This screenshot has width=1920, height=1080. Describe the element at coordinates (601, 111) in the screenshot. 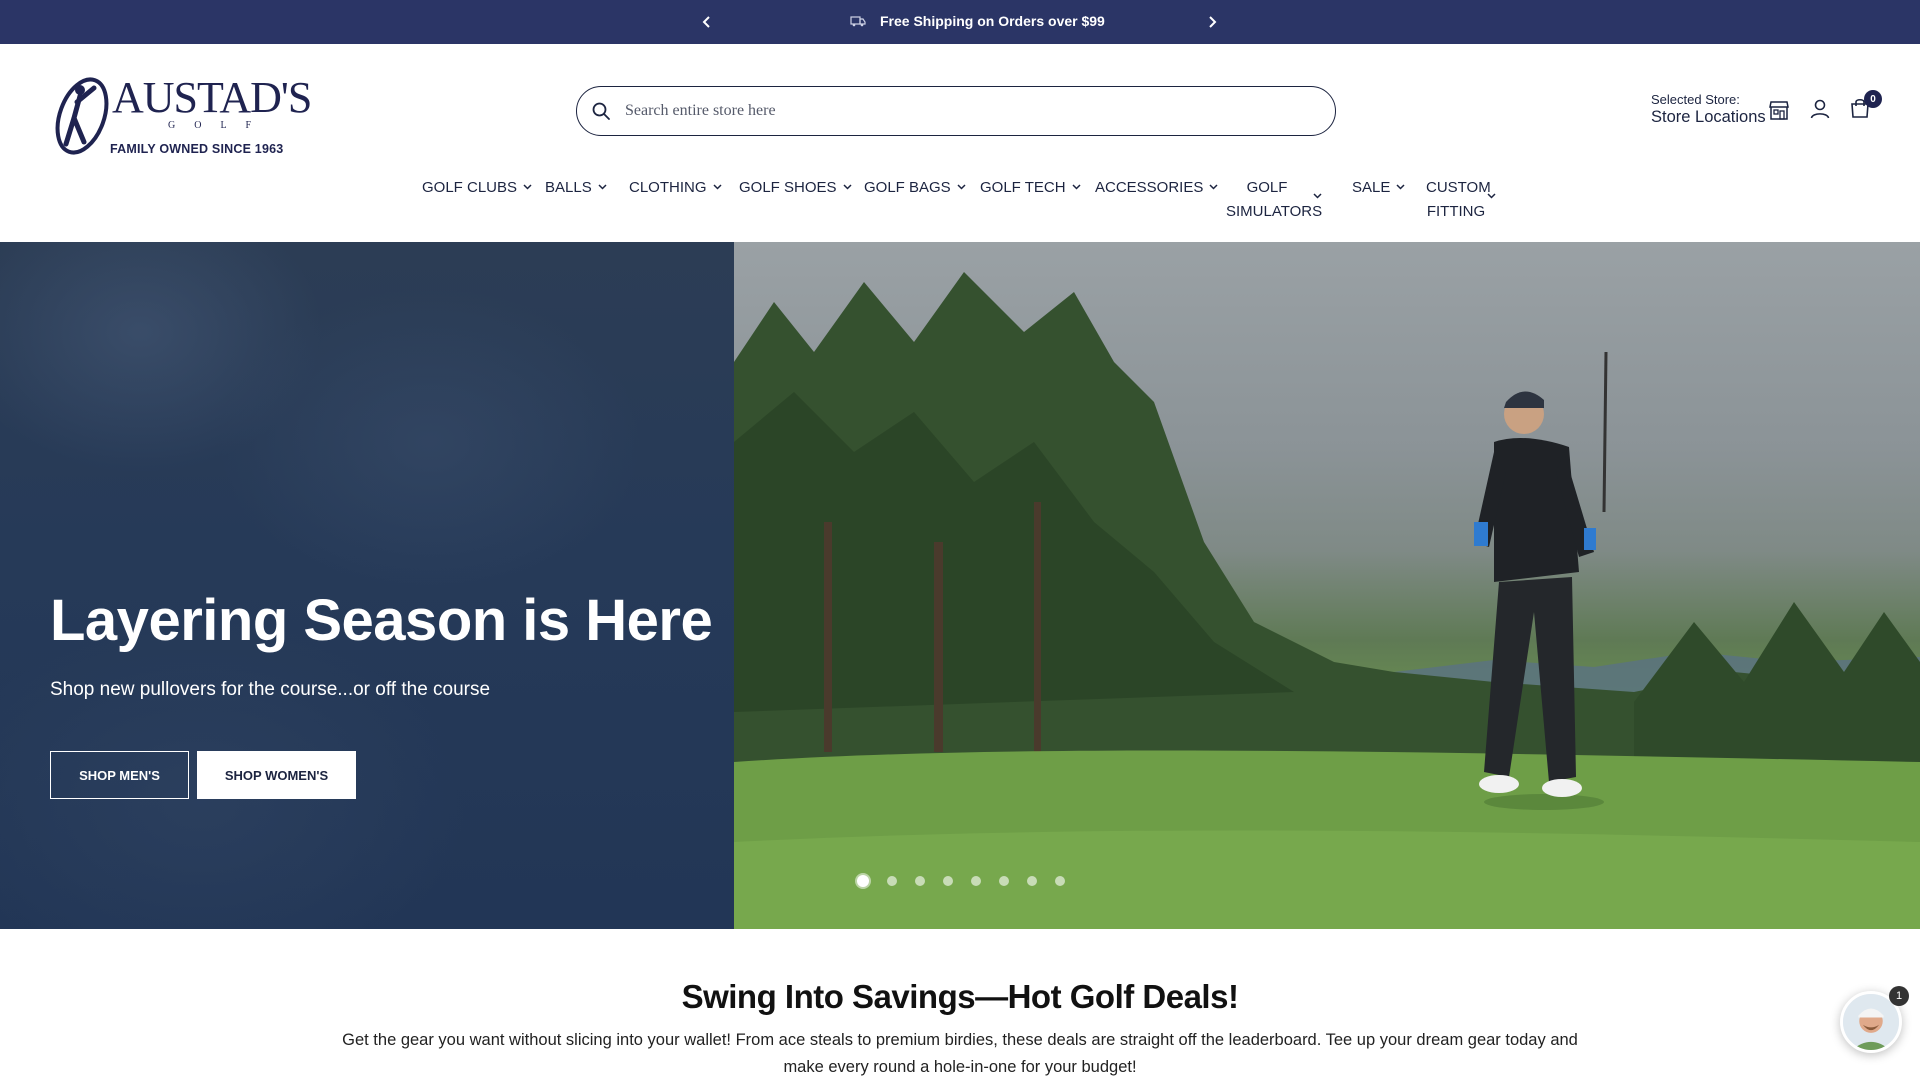

I see `search-icon` at that location.